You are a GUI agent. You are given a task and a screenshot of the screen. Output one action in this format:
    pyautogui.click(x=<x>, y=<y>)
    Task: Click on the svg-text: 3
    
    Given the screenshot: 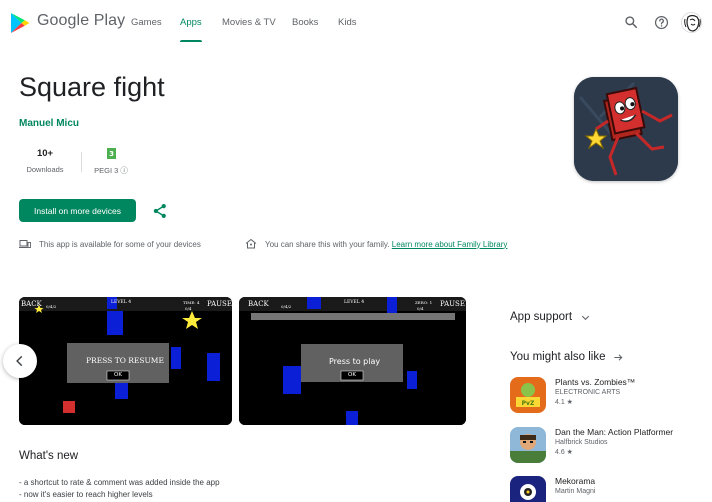 What is the action you would take?
    pyautogui.click(x=111, y=154)
    